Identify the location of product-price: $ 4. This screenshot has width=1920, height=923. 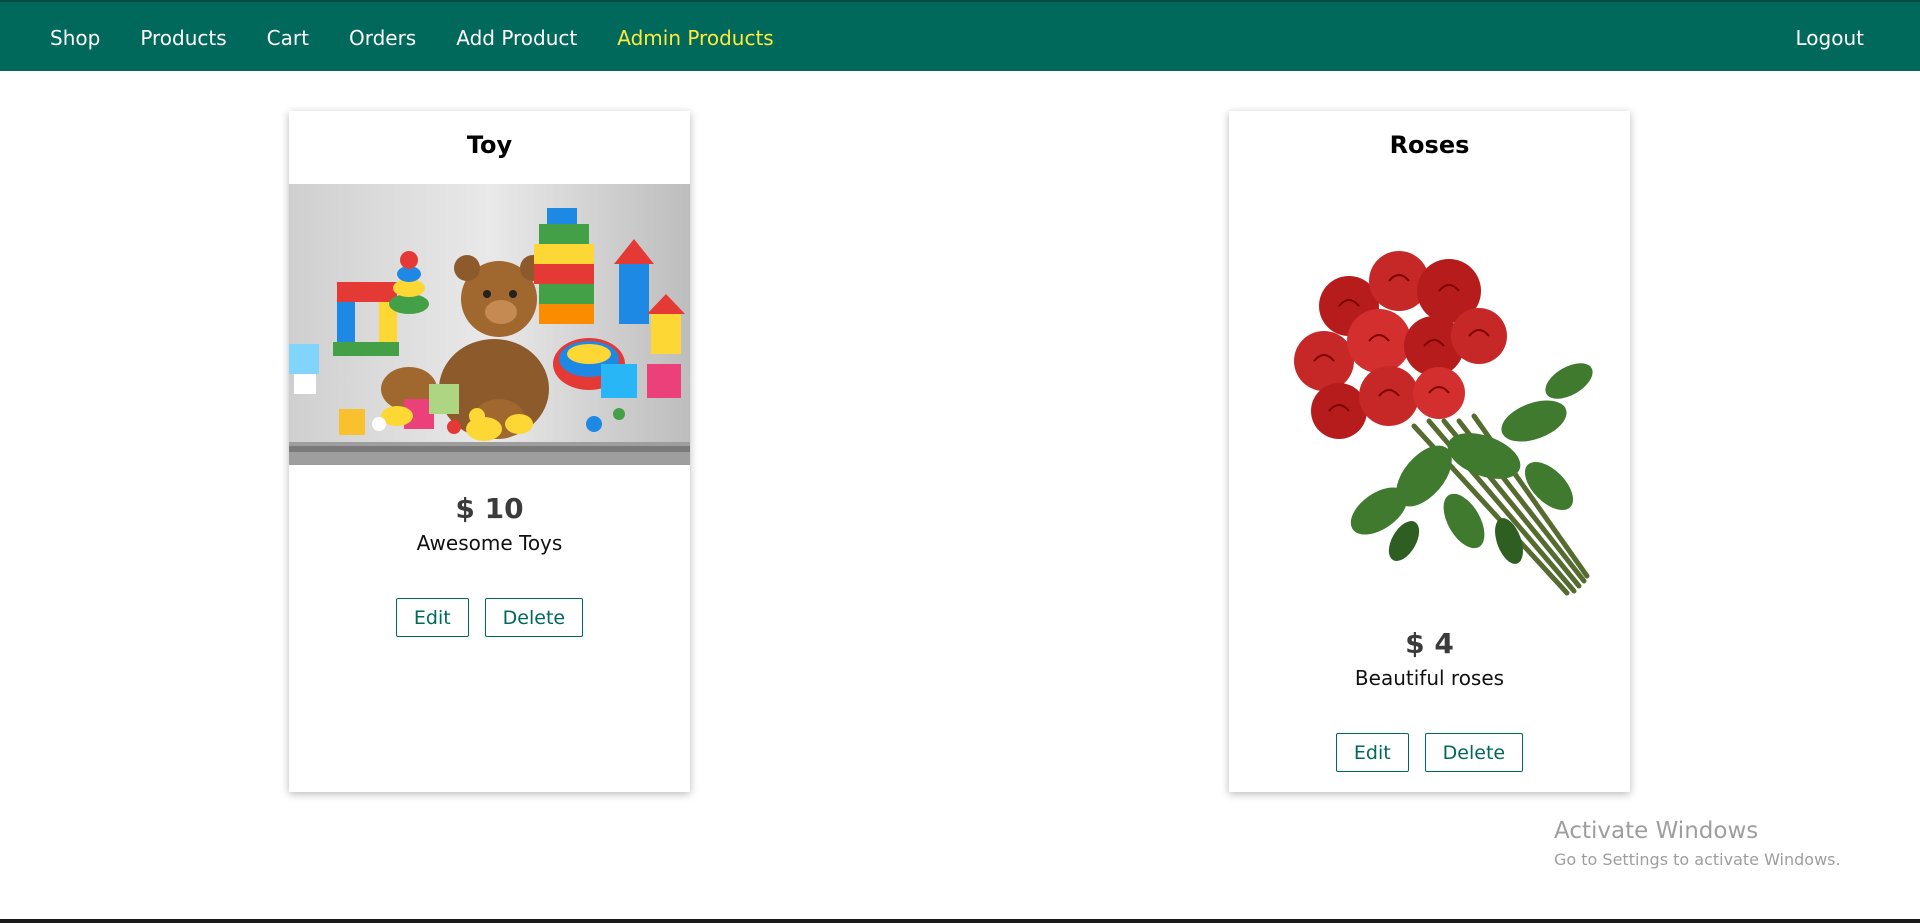
(1429, 643).